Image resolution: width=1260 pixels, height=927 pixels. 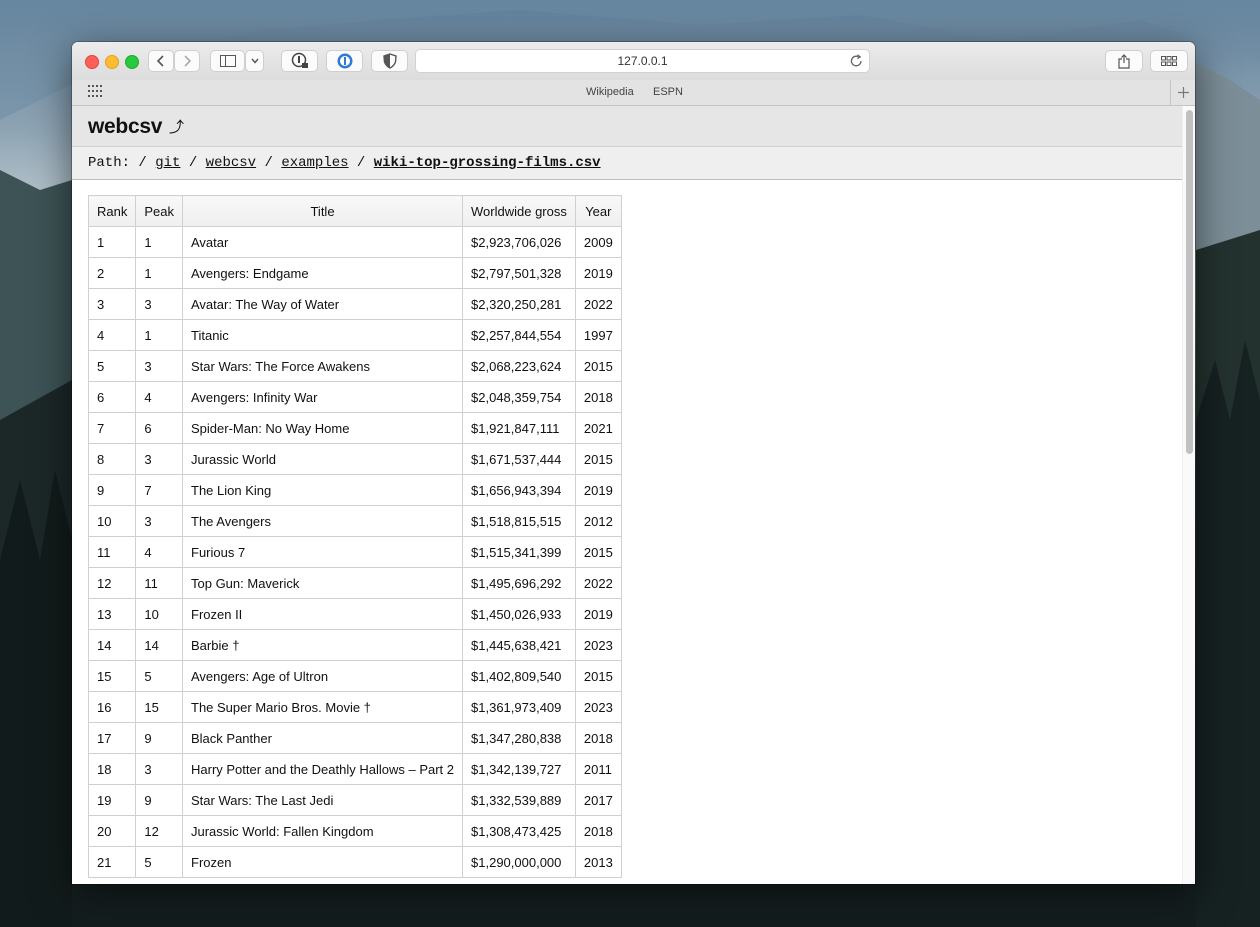 What do you see at coordinates (112, 62) in the screenshot?
I see `minimize-window-button` at bounding box center [112, 62].